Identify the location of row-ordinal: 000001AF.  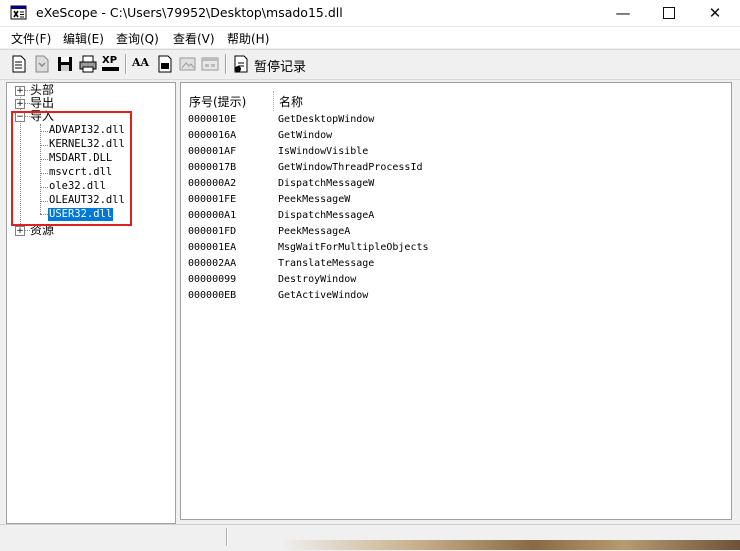
(212, 152).